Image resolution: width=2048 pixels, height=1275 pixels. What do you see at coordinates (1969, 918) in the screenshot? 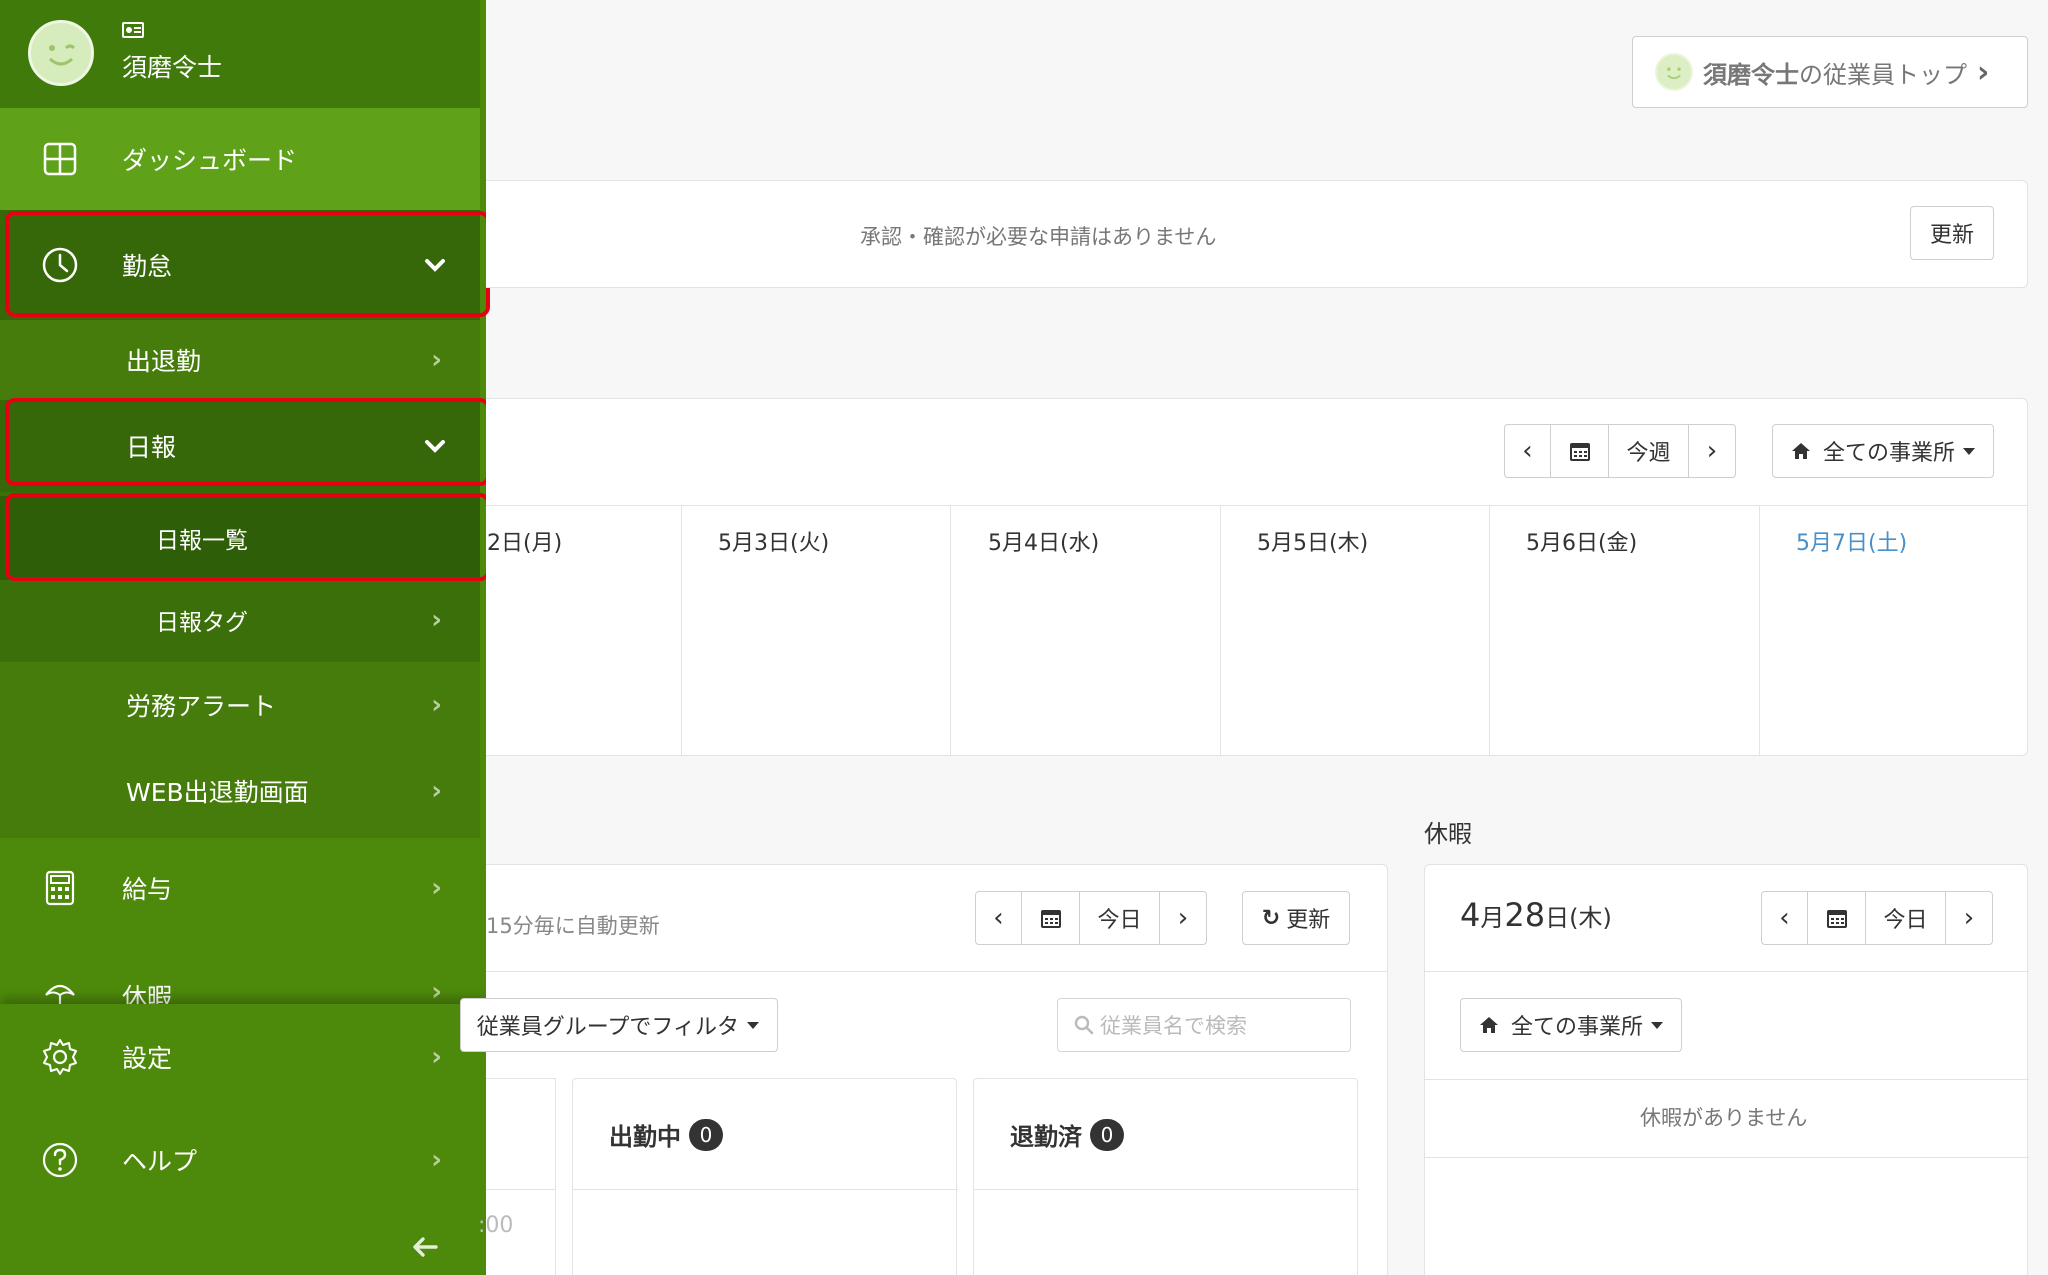
I see `leave-next-button: ›` at bounding box center [1969, 918].